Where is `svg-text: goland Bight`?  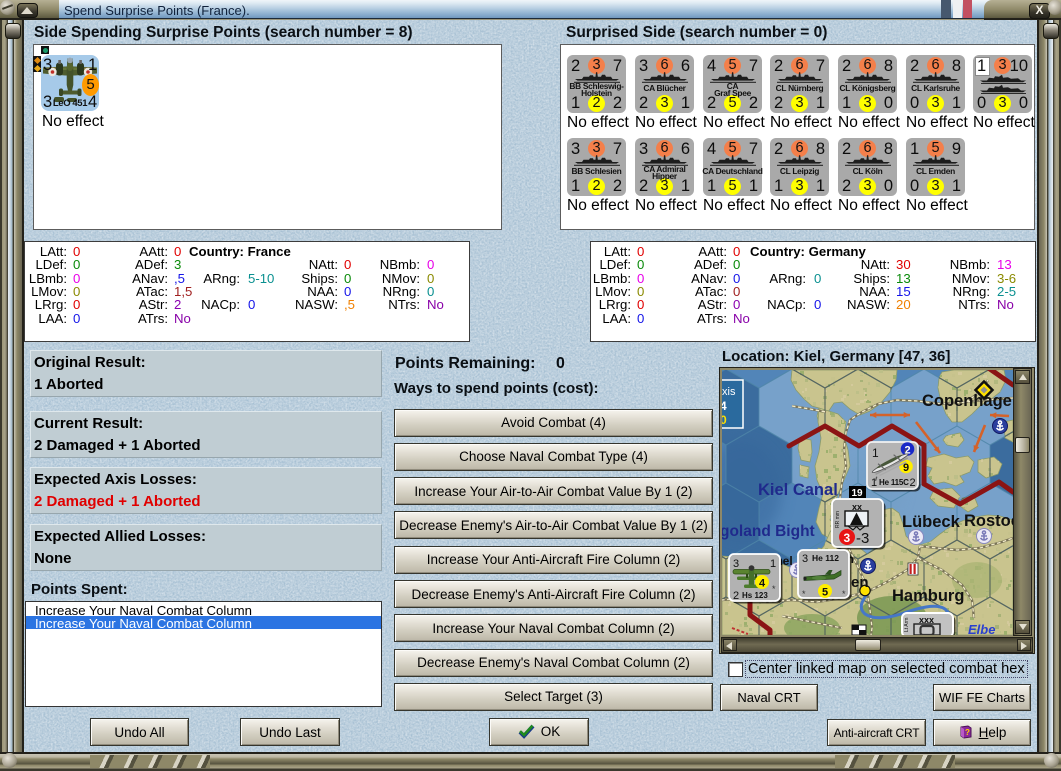
svg-text: goland Bight is located at coordinates (768, 531).